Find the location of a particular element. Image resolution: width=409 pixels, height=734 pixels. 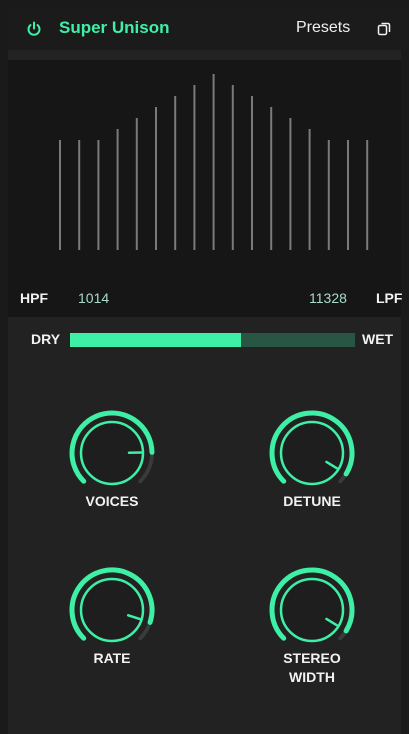

wet-label: WET is located at coordinates (378, 339).